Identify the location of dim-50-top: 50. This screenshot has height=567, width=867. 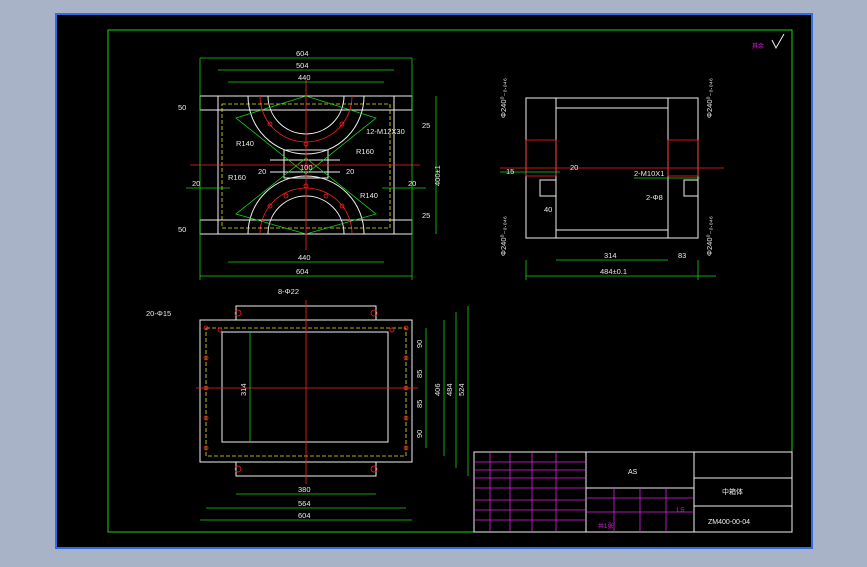
(182, 107).